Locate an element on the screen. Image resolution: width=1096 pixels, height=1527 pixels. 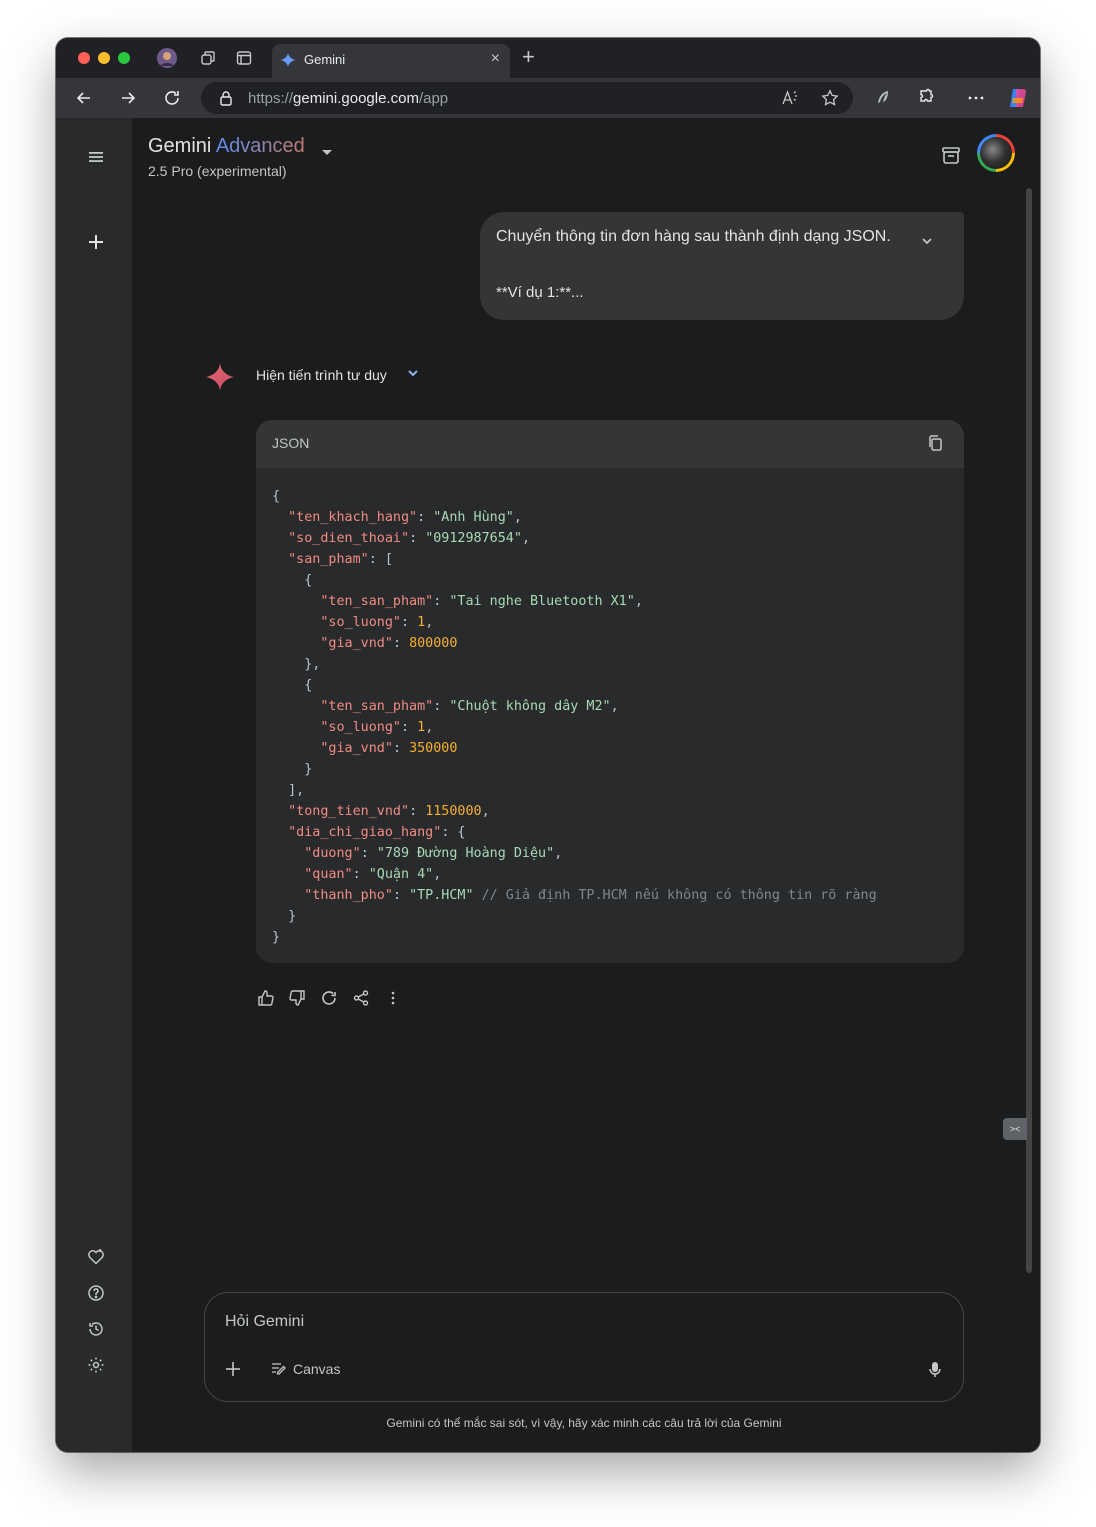
side-panel-toggle-icon: >< is located at coordinates (1015, 1129).